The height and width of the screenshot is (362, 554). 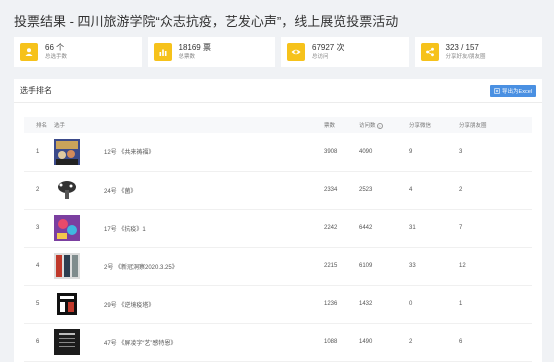 I want to click on cell-player: 24号 《菌》, so click(x=189, y=190).